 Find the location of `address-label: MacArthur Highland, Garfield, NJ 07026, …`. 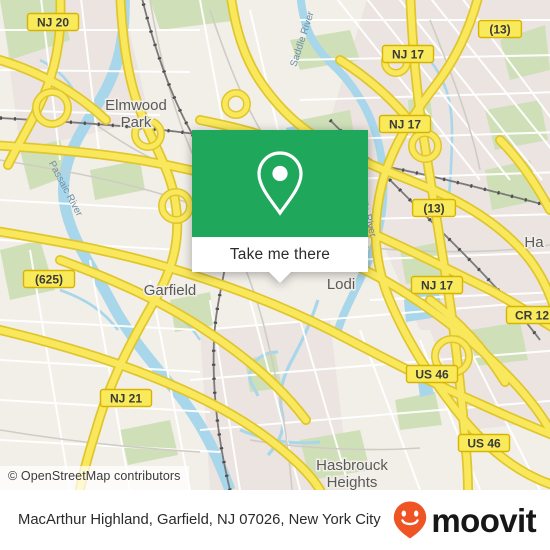

address-label: MacArthur Highland, Garfield, NJ 07026, … is located at coordinates (199, 520).